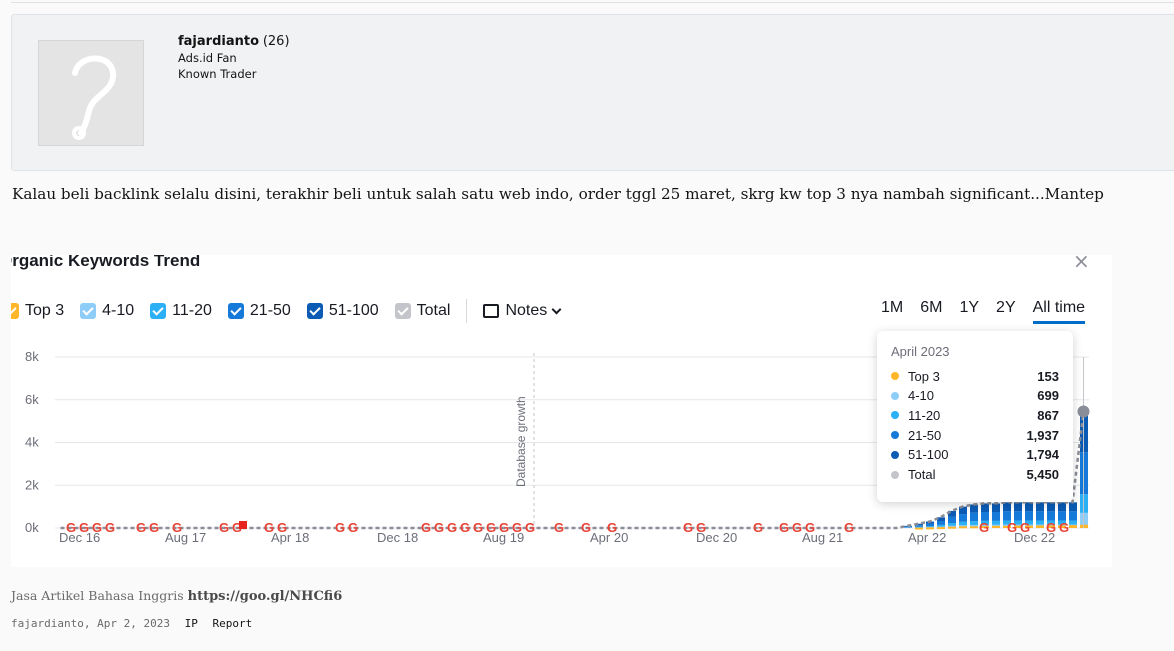  What do you see at coordinates (1059, 311) in the screenshot?
I see `range-all-time: All time` at bounding box center [1059, 311].